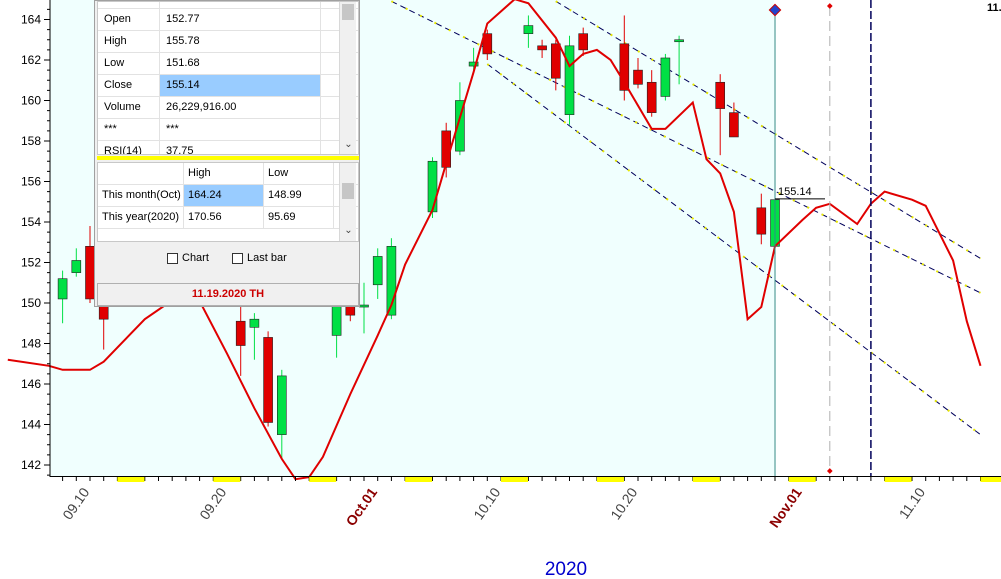 This screenshot has height=579, width=1001. Describe the element at coordinates (224, 217) in the screenshot. I see `range-high: 170.56` at that location.